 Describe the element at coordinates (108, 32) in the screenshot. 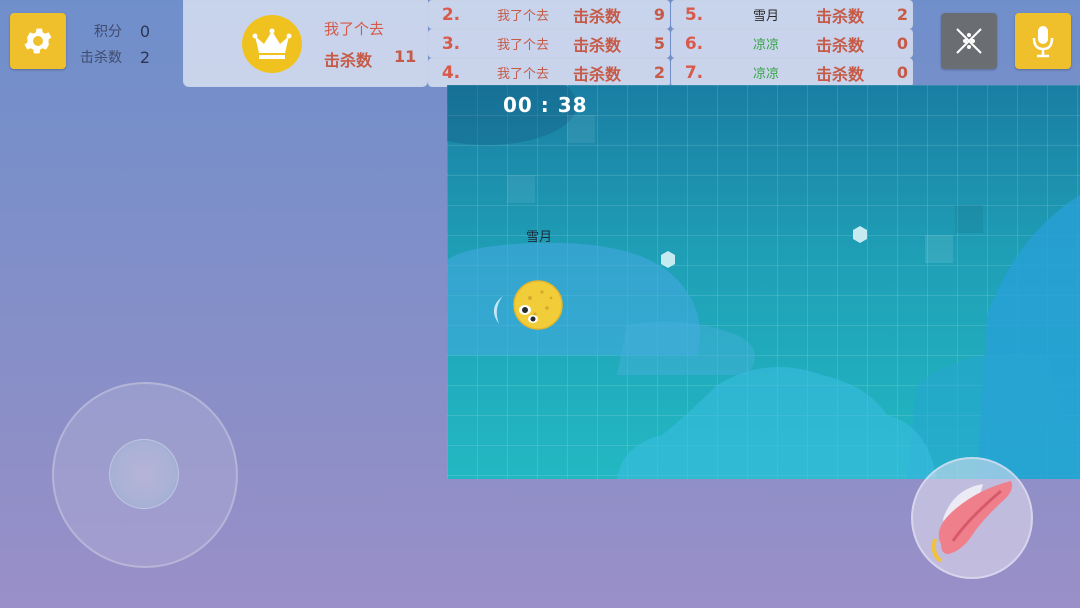

I see `score-label: 积分` at that location.